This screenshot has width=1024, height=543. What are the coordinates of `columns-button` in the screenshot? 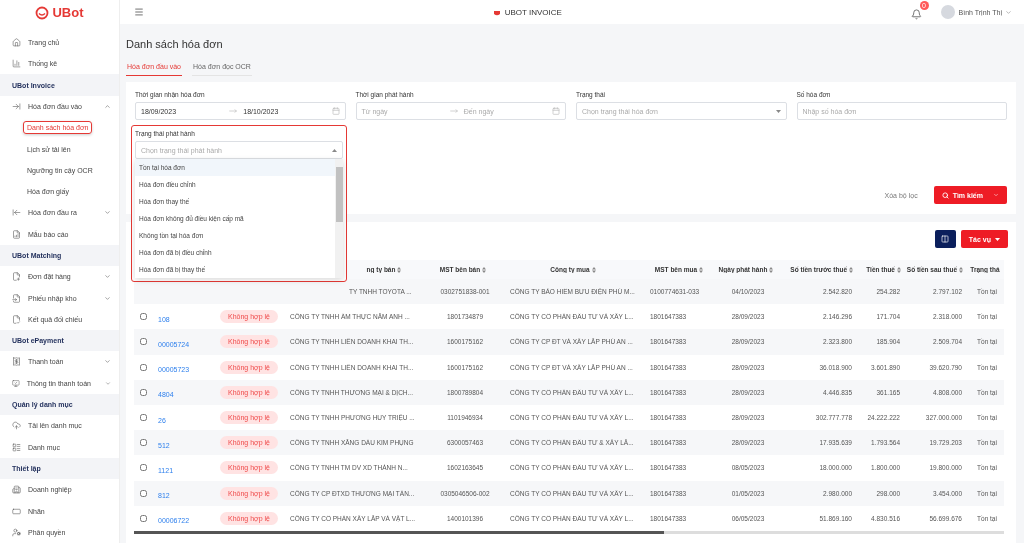 It's located at (945, 239).